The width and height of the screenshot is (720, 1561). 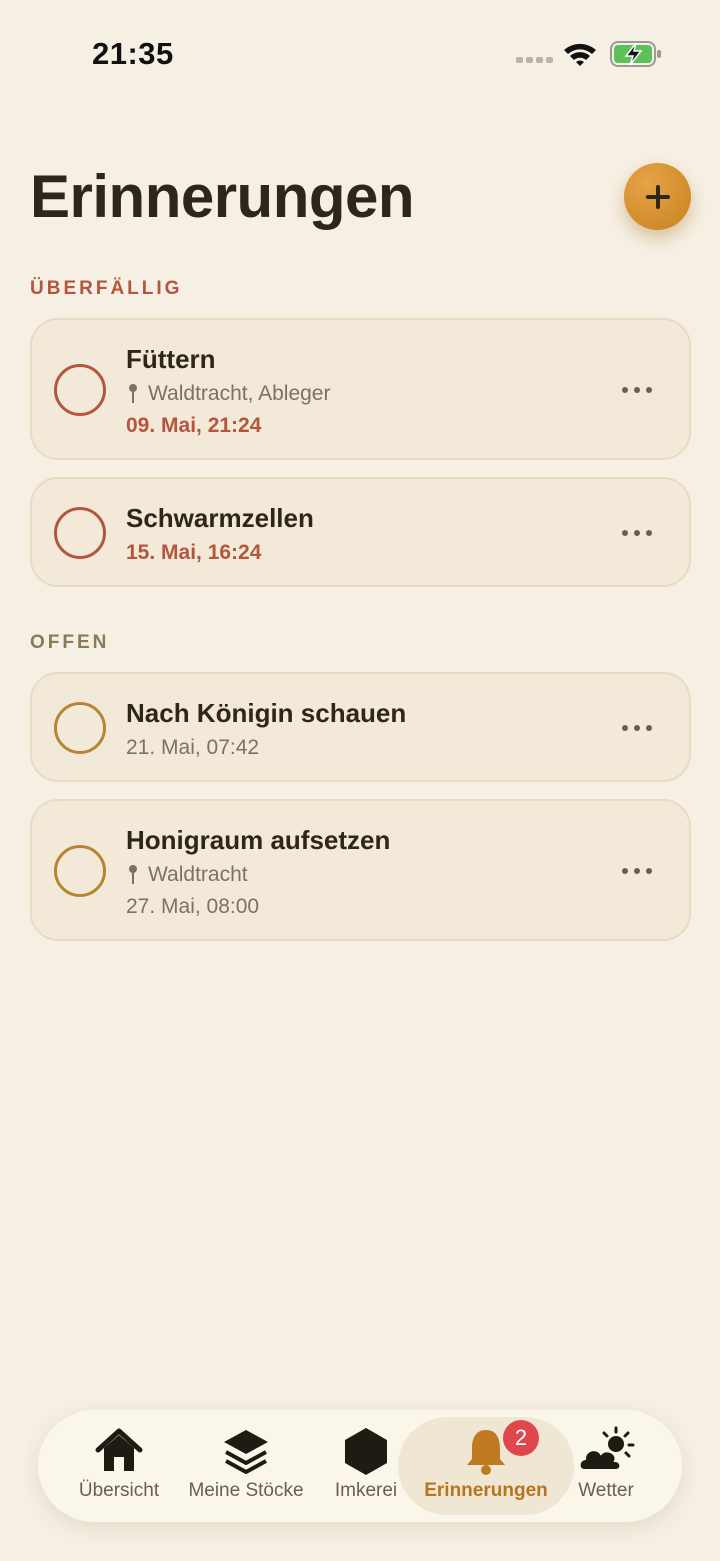 What do you see at coordinates (220, 518) in the screenshot?
I see `reminder-title: Schwarmzellen` at bounding box center [220, 518].